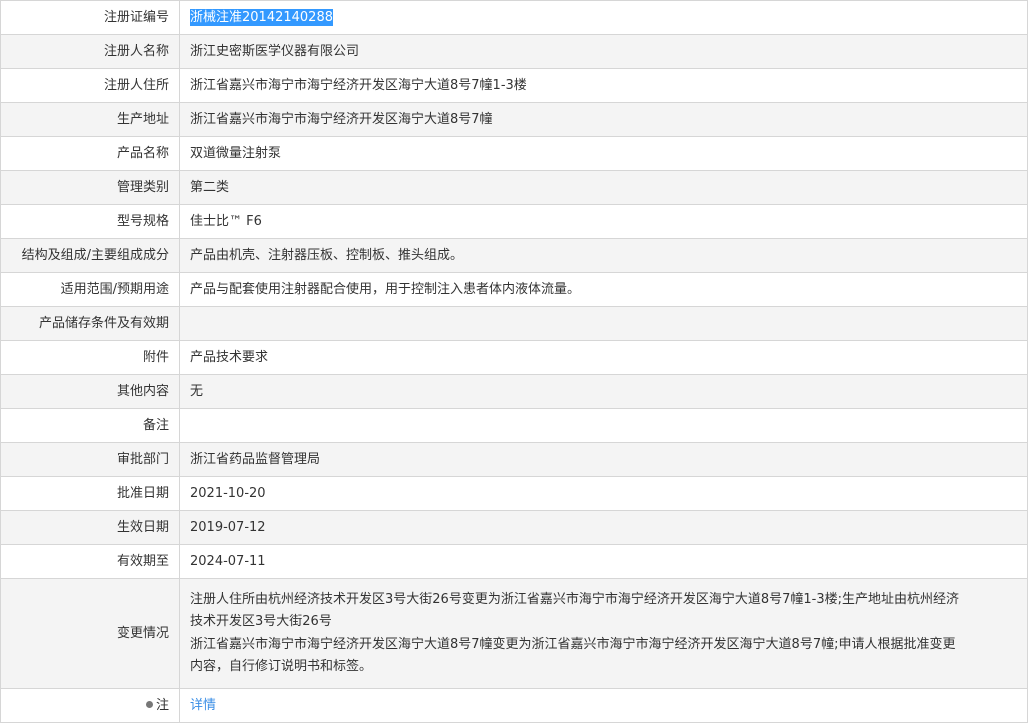 Image resolution: width=1033 pixels, height=723 pixels. I want to click on structure-composition-value: 产品由机壳、注射器压板、控制板、推头组成。, so click(603, 255).